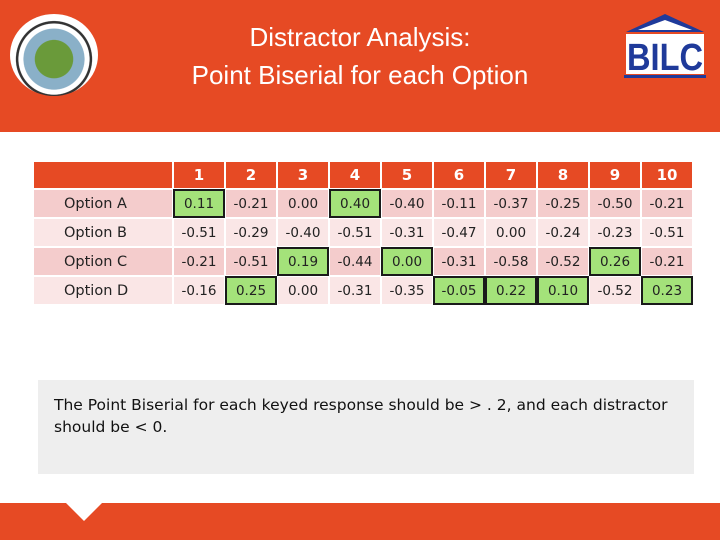 The image size is (720, 540). Describe the element at coordinates (563, 290) in the screenshot. I see `keyed-value-cell: 0.10` at that location.